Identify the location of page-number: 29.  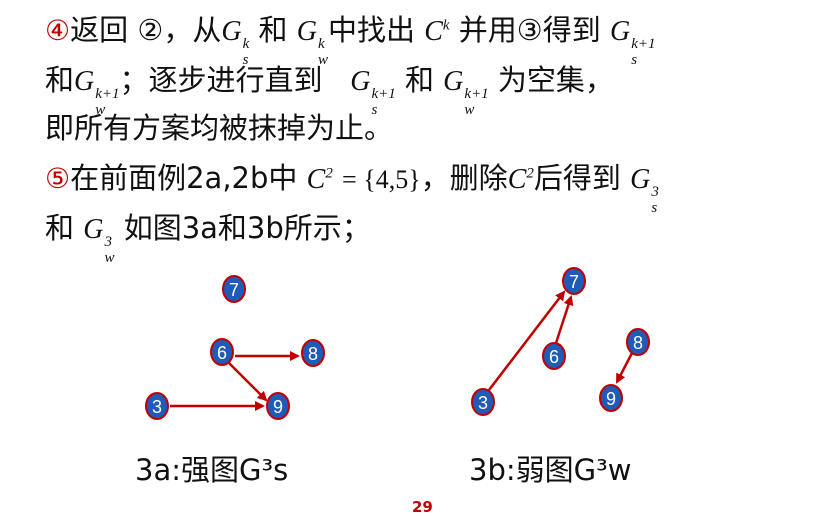
(422, 507).